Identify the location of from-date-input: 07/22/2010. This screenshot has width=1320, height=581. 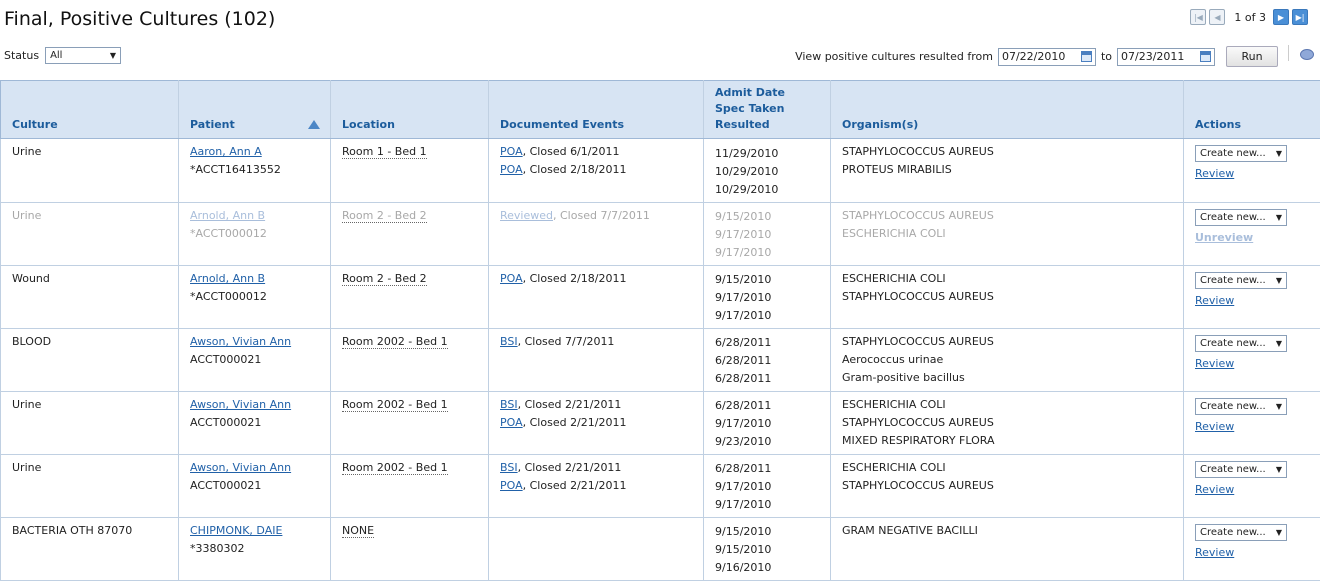
(1047, 57).